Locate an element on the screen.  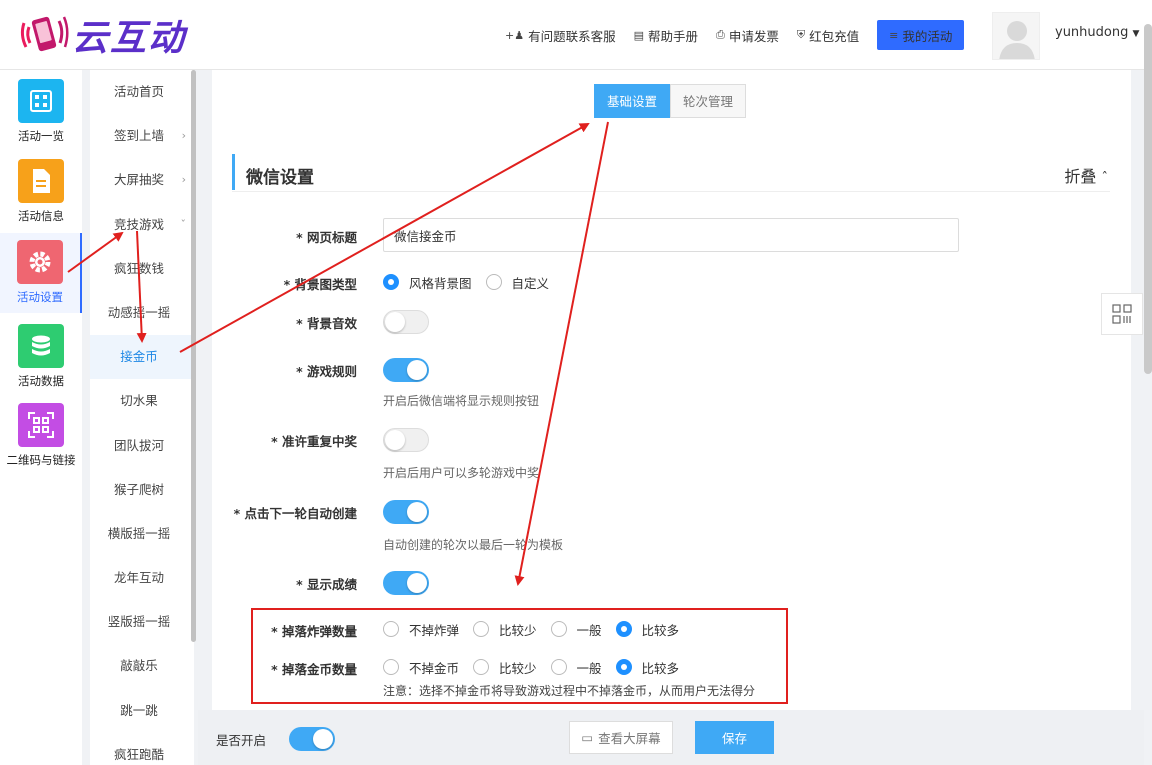
bg-type-label: * 背景图类型 is located at coordinates (320, 284).